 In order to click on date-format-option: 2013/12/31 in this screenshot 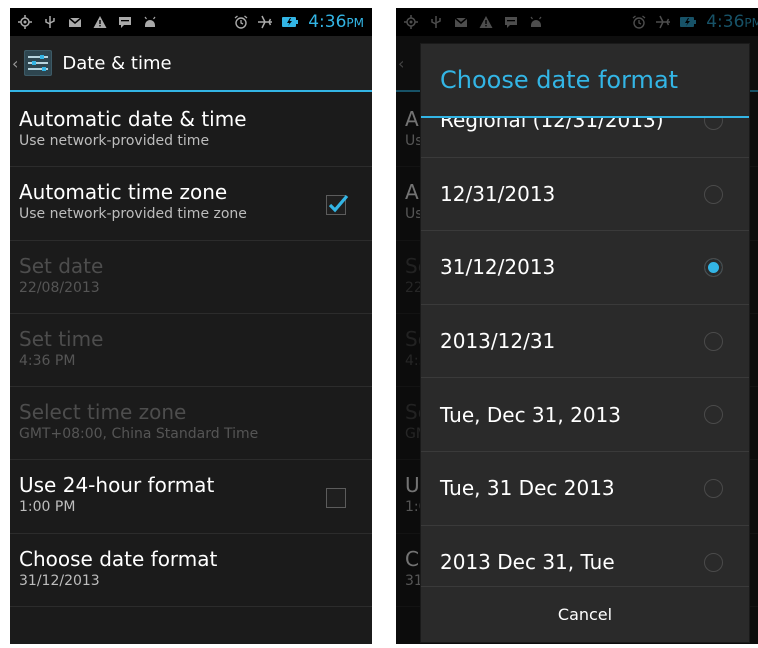, I will do `click(585, 342)`.